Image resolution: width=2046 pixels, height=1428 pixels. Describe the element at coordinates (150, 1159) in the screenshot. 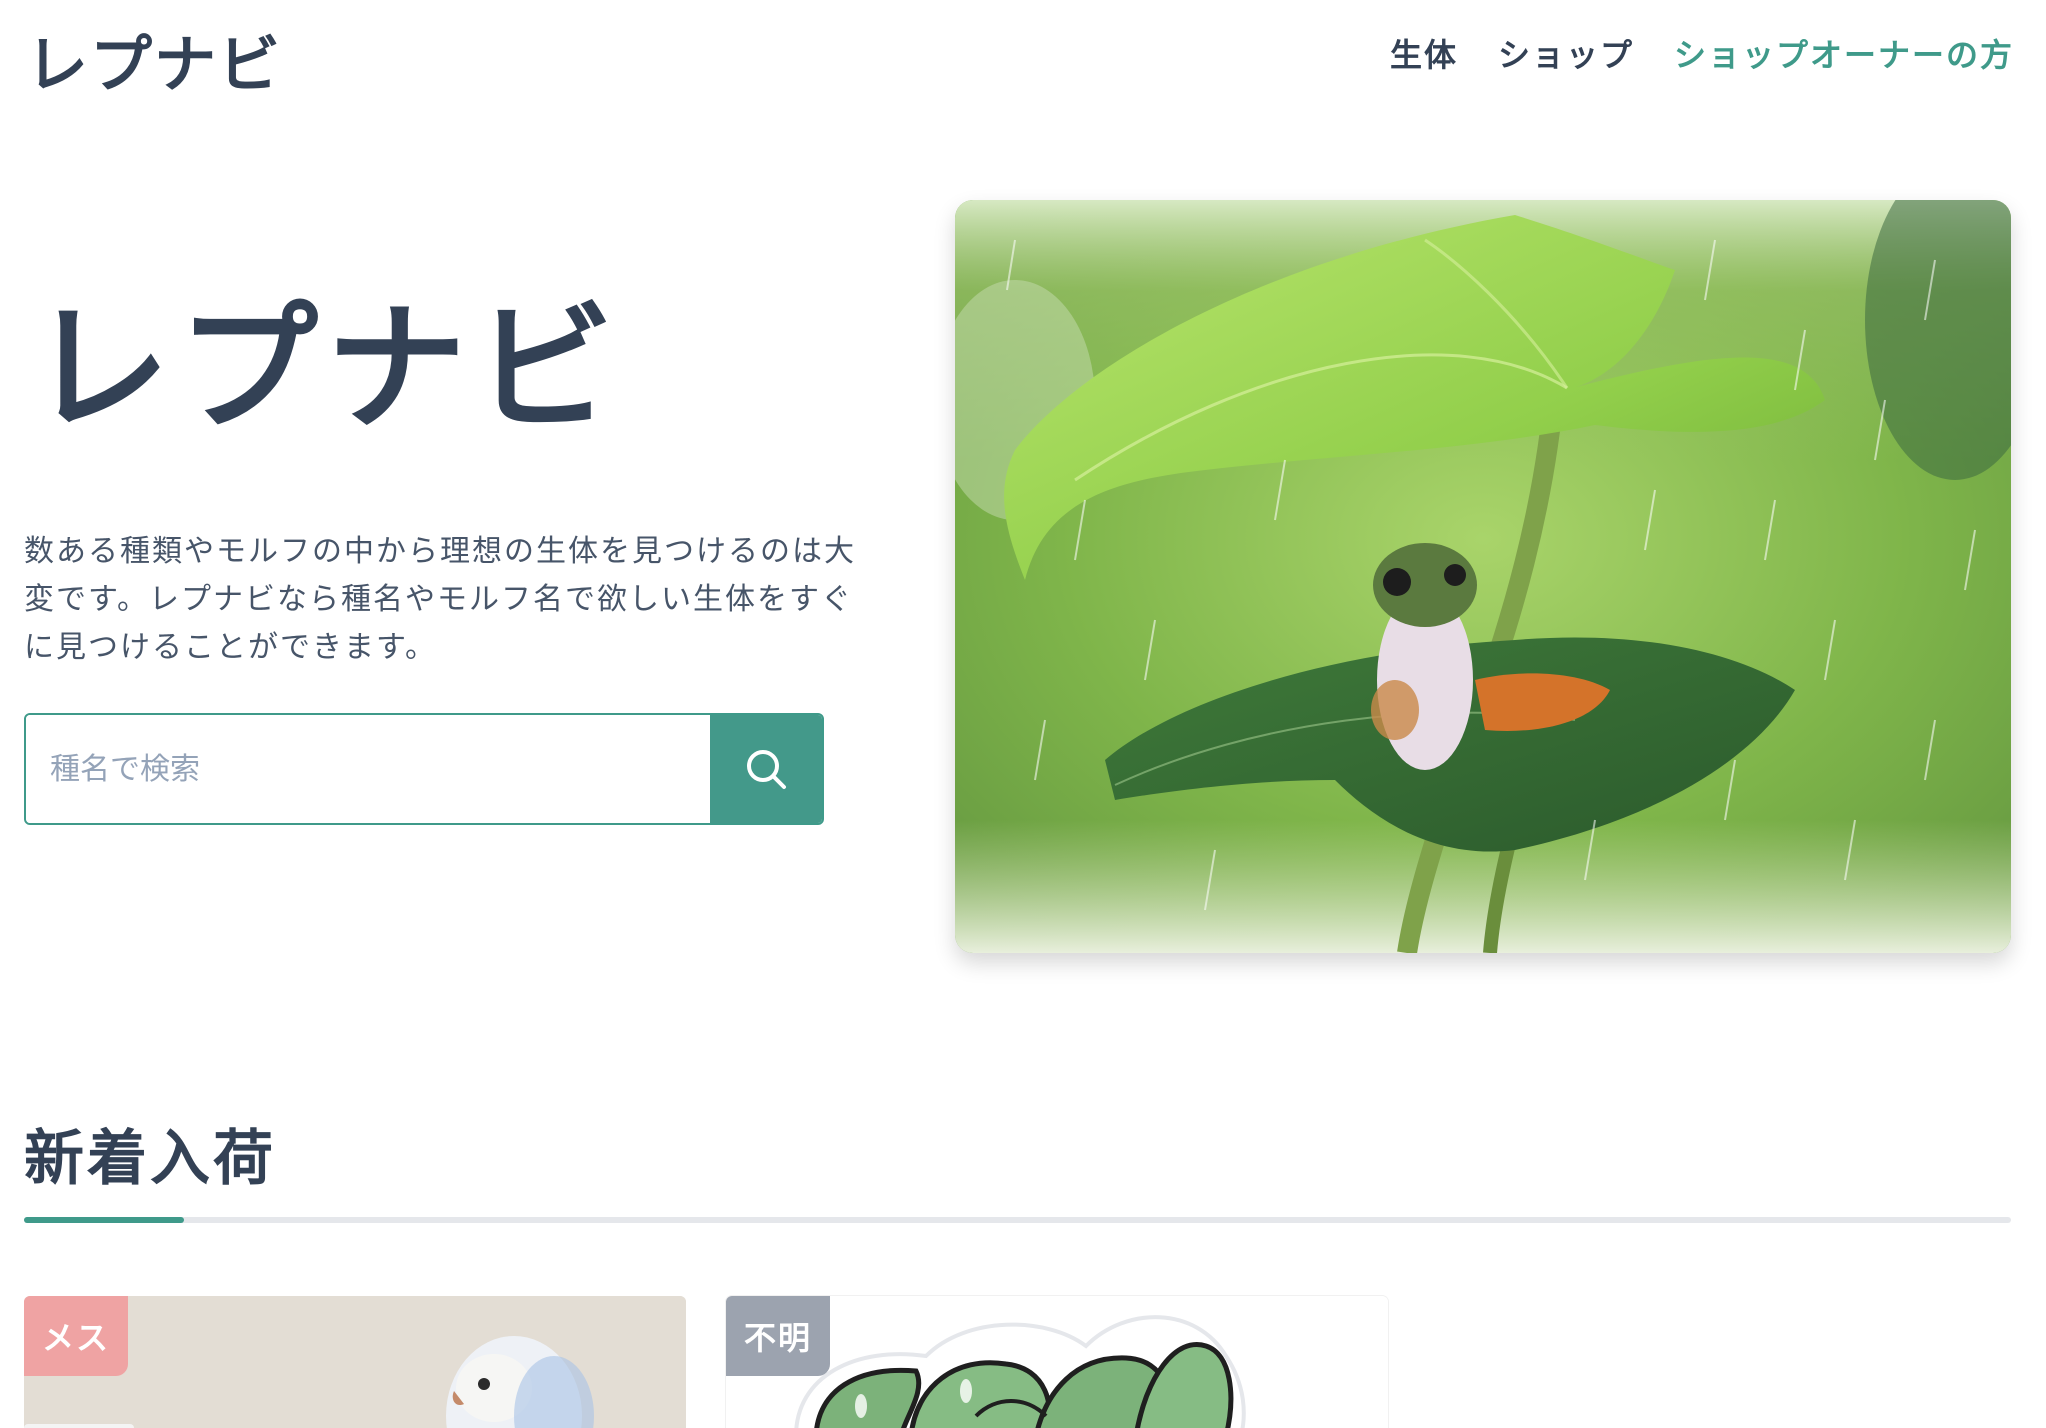

I see `section-title-new-arrivals: 新着入荷` at that location.